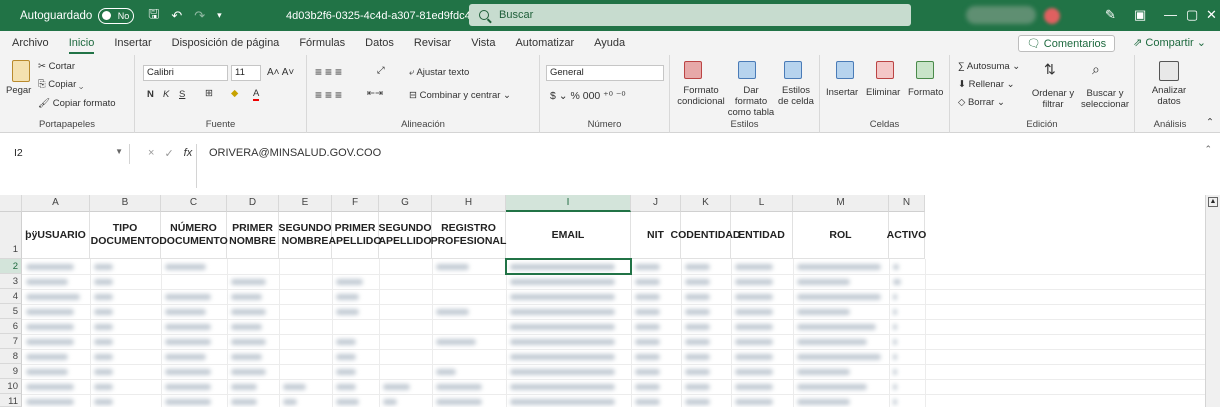  Describe the element at coordinates (246, 73) in the screenshot. I see `font-size-select: 11` at that location.